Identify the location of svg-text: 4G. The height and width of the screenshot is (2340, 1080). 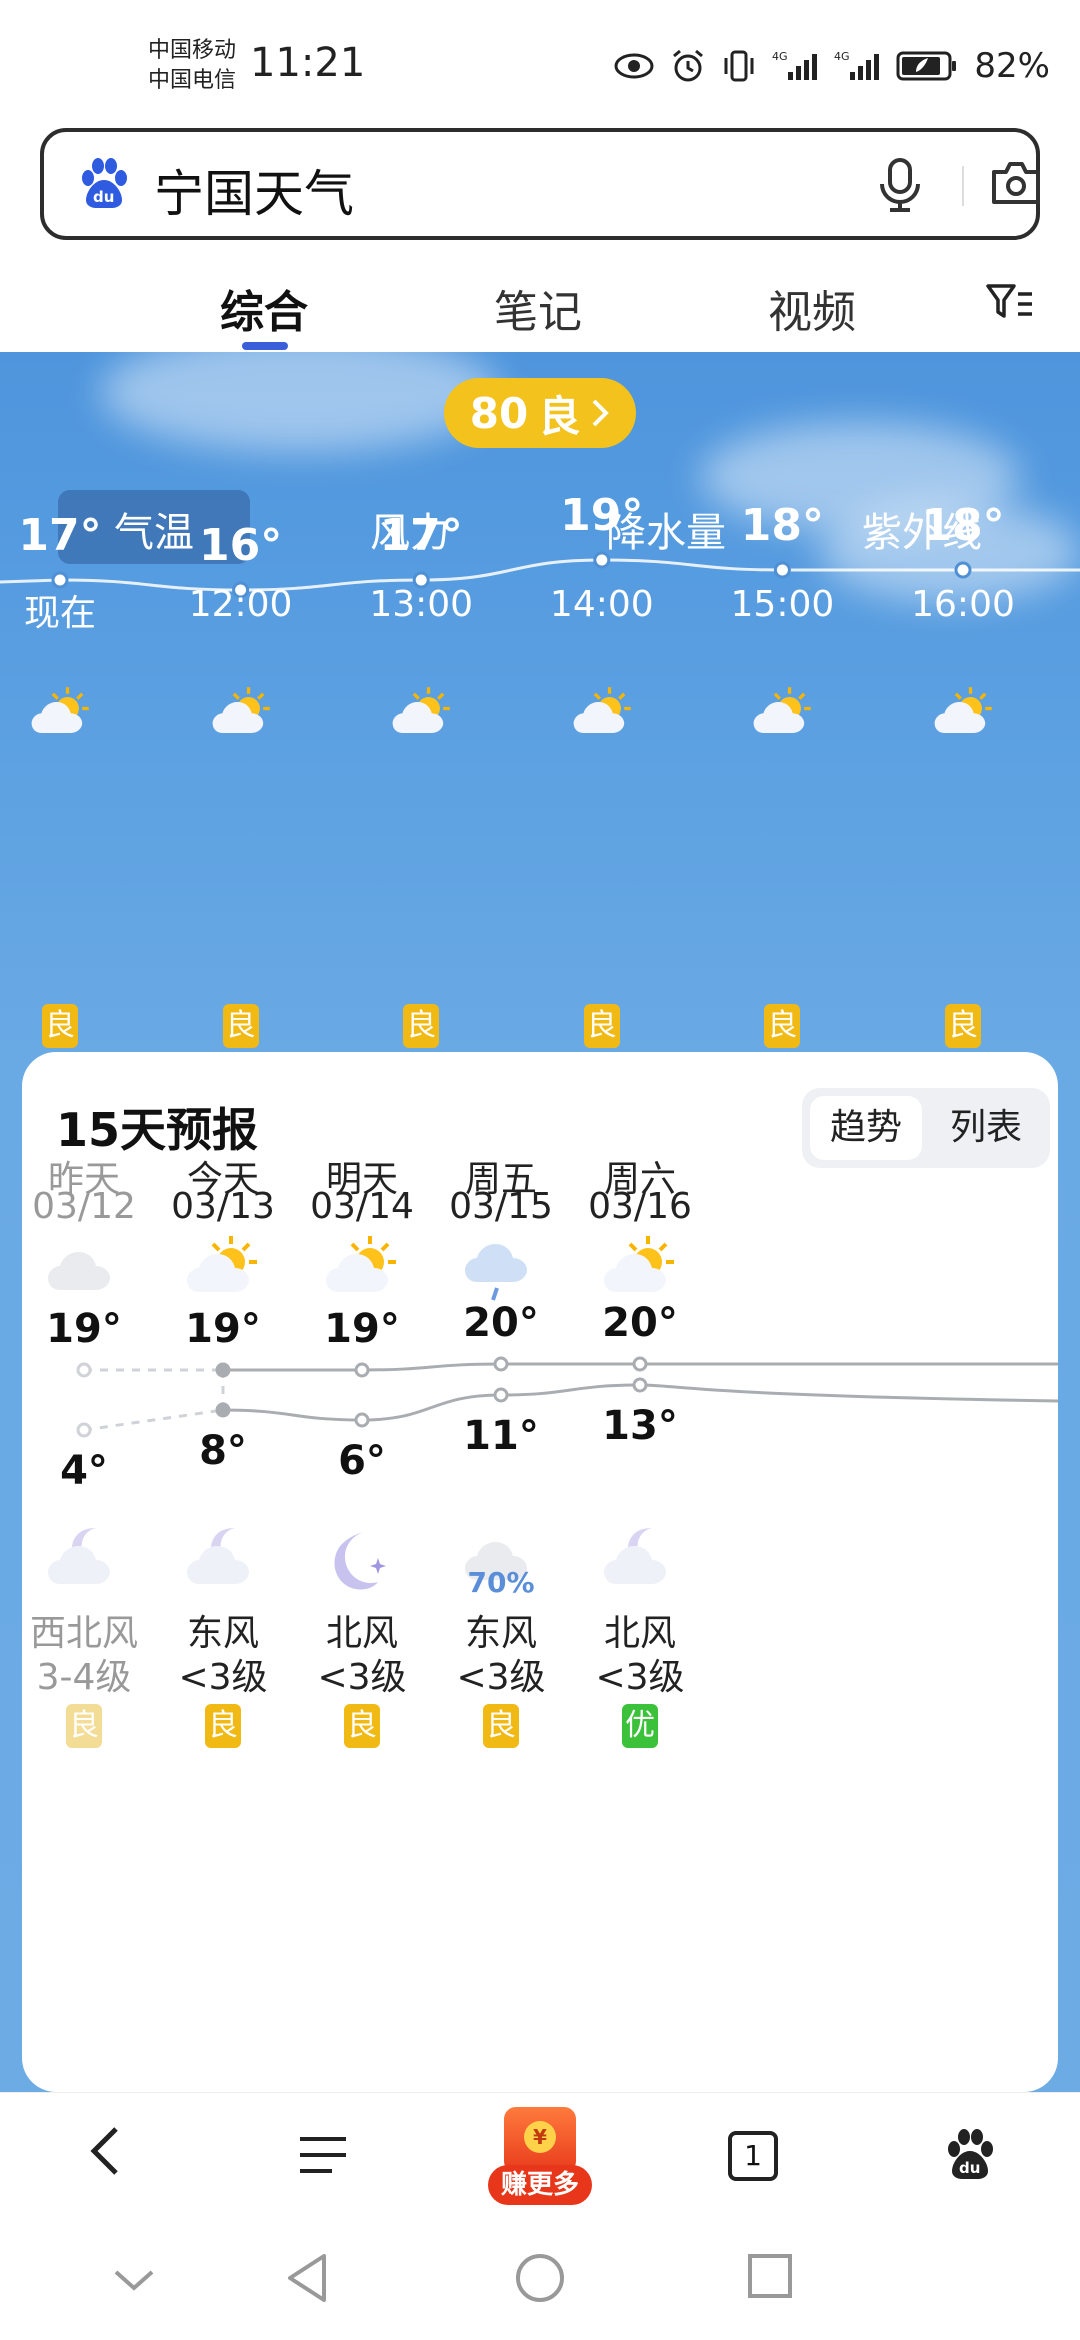
(842, 56).